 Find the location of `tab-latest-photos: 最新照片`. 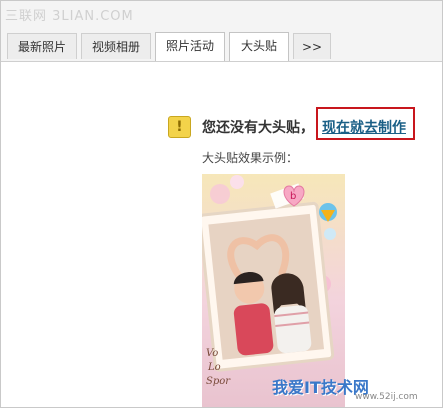

tab-latest-photos: 最新照片 is located at coordinates (42, 46).